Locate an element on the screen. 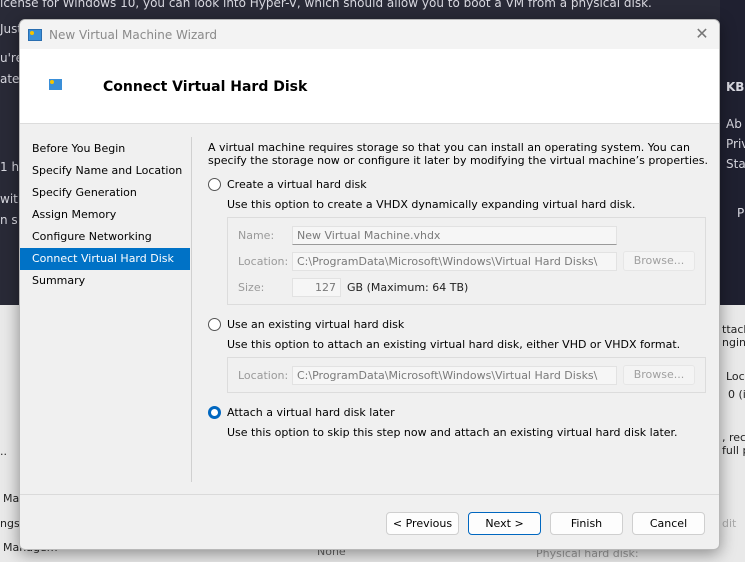 The height and width of the screenshot is (562, 745). background-text: nging is located at coordinates (733, 342).